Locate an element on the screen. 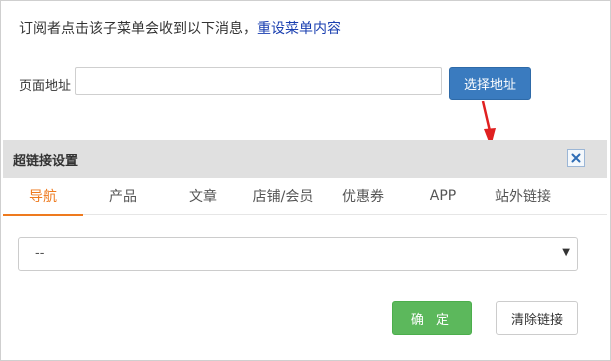 This screenshot has height=361, width=611. clear-link-button: 清除链接 is located at coordinates (537, 318).